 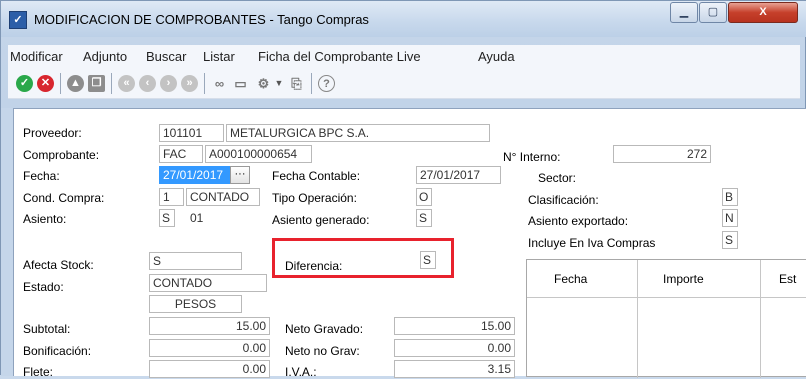 What do you see at coordinates (209, 326) in the screenshot?
I see `subtotal-field: 15.00` at bounding box center [209, 326].